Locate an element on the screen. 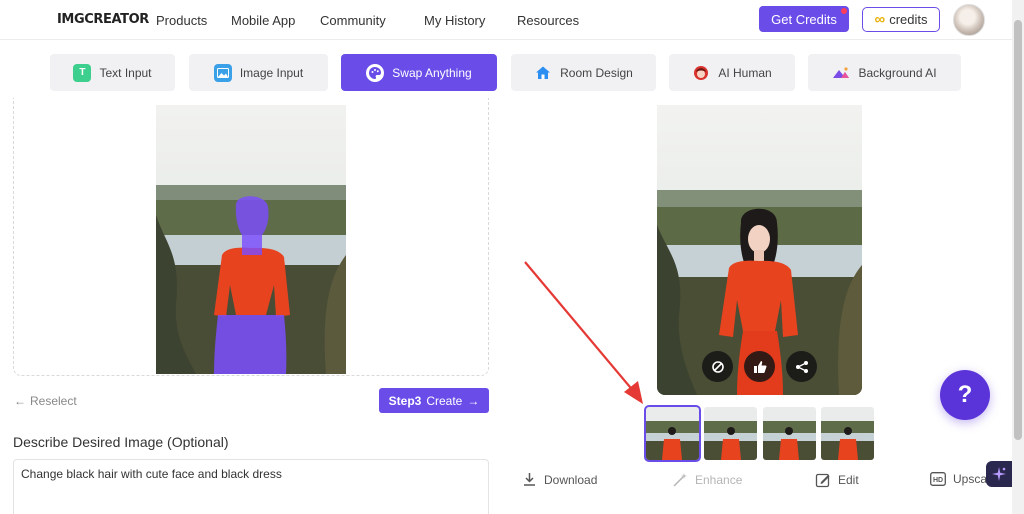 The image size is (1024, 514). tab-swap-anything: Swap Anything is located at coordinates (419, 72).